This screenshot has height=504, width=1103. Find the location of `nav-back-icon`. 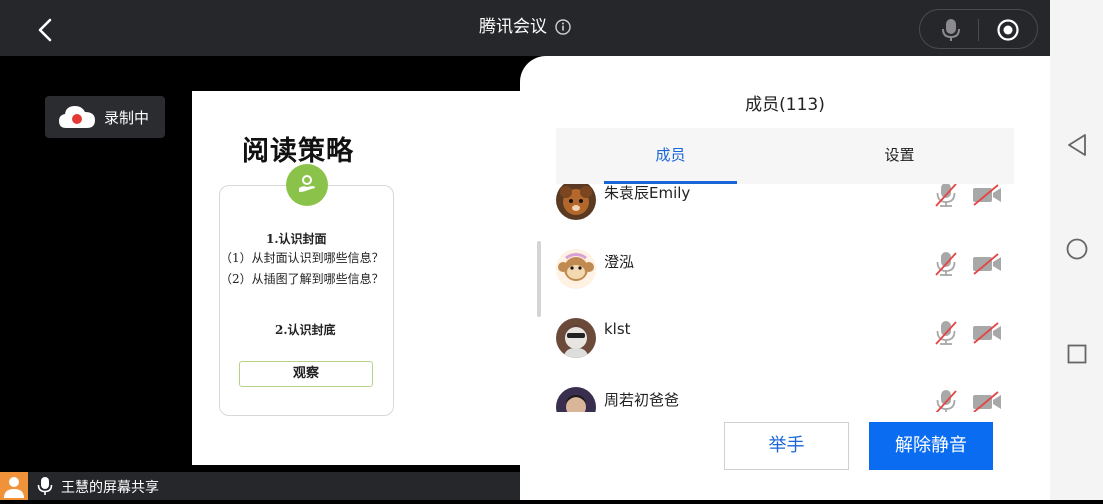

nav-back-icon is located at coordinates (1077, 145).